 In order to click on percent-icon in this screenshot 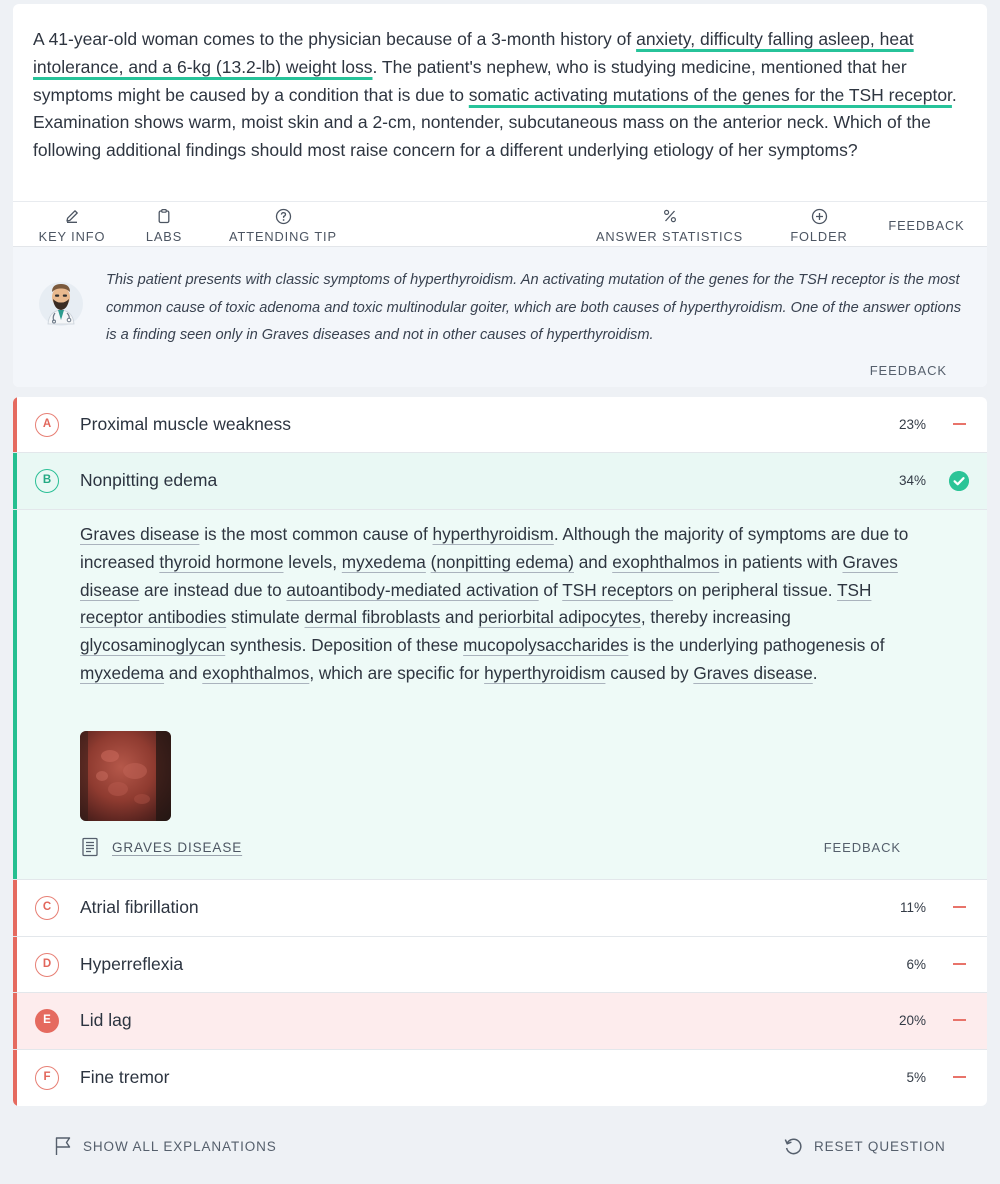, I will do `click(669, 216)`.